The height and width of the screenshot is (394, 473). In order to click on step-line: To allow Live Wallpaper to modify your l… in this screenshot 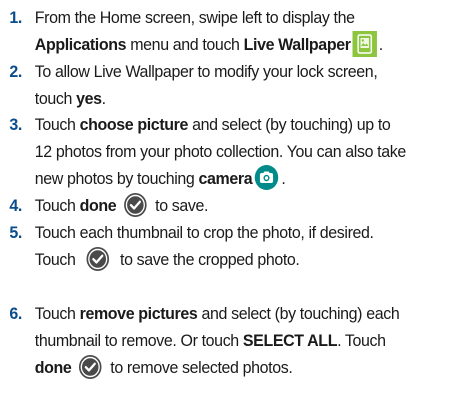, I will do `click(254, 71)`.